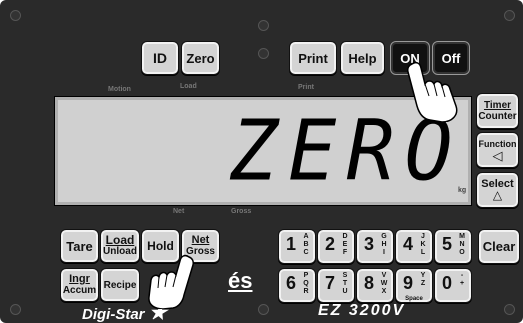 This screenshot has height=323, width=523. I want to click on timer-counter-button: Timer Counter, so click(497, 111).